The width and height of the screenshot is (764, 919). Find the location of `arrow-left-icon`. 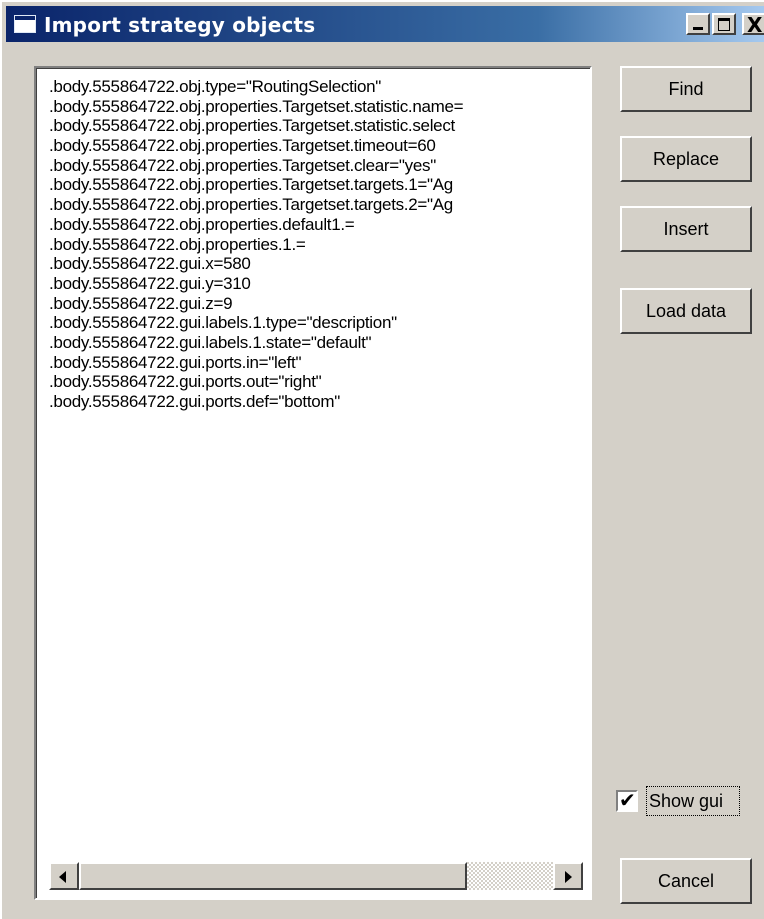

arrow-left-icon is located at coordinates (62, 877).